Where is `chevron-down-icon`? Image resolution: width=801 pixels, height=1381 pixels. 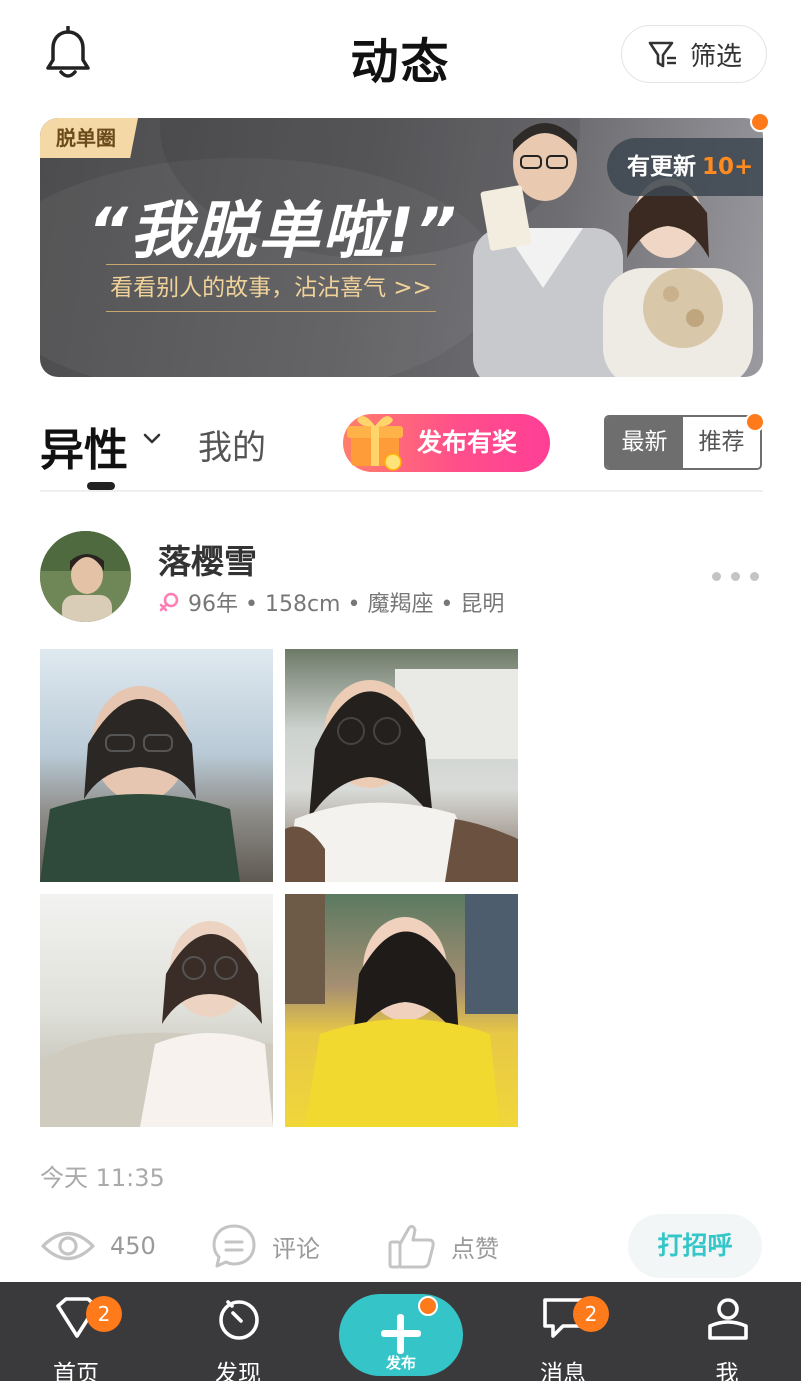 chevron-down-icon is located at coordinates (152, 439).